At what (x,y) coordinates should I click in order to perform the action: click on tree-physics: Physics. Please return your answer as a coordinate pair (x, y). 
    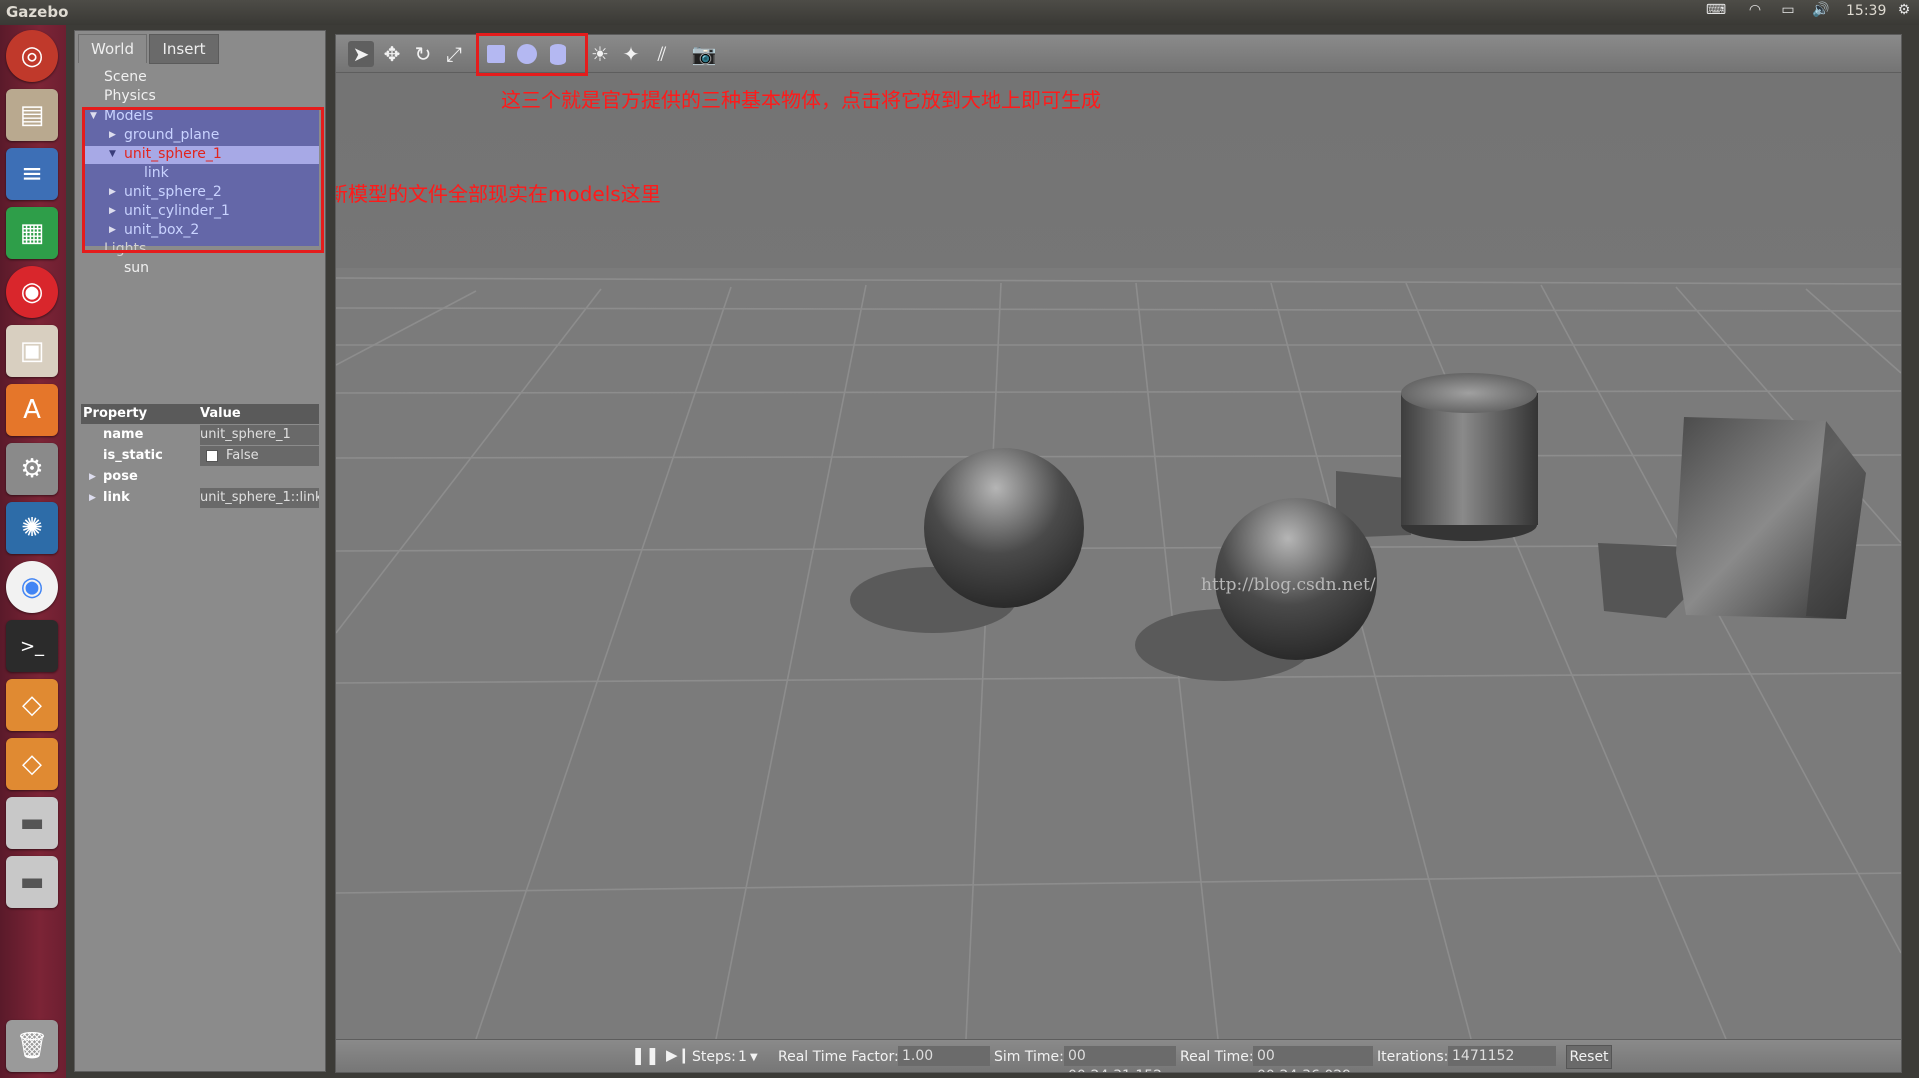
    Looking at the image, I should click on (130, 96).